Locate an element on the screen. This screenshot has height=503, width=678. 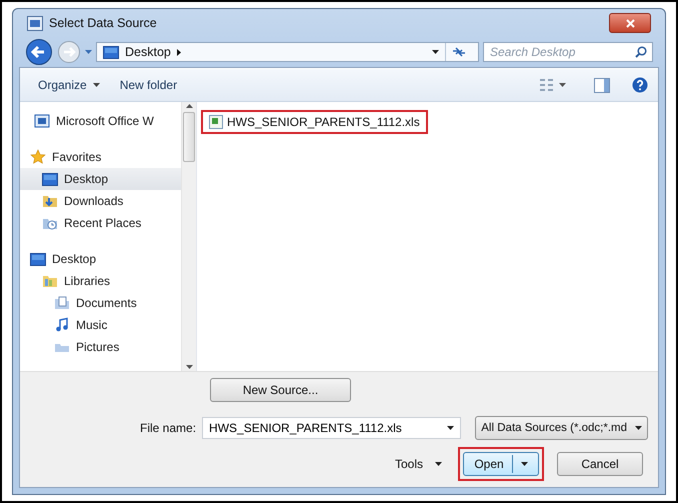
search-icon is located at coordinates (641, 52).